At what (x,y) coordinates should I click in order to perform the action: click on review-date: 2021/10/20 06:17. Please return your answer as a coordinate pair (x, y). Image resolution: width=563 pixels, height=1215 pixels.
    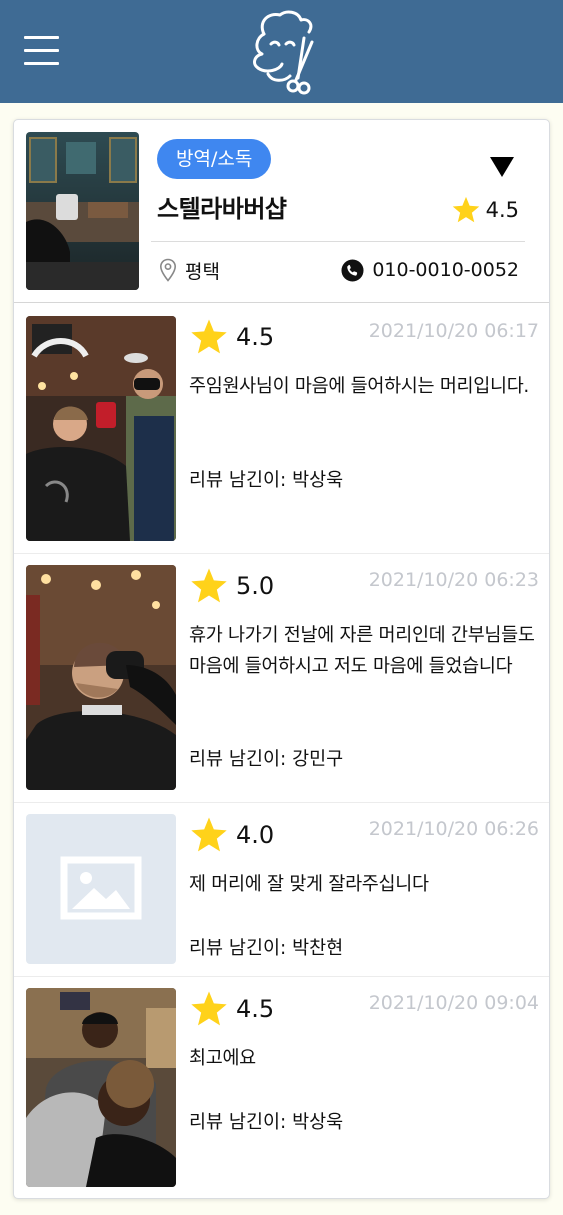
    Looking at the image, I should click on (453, 331).